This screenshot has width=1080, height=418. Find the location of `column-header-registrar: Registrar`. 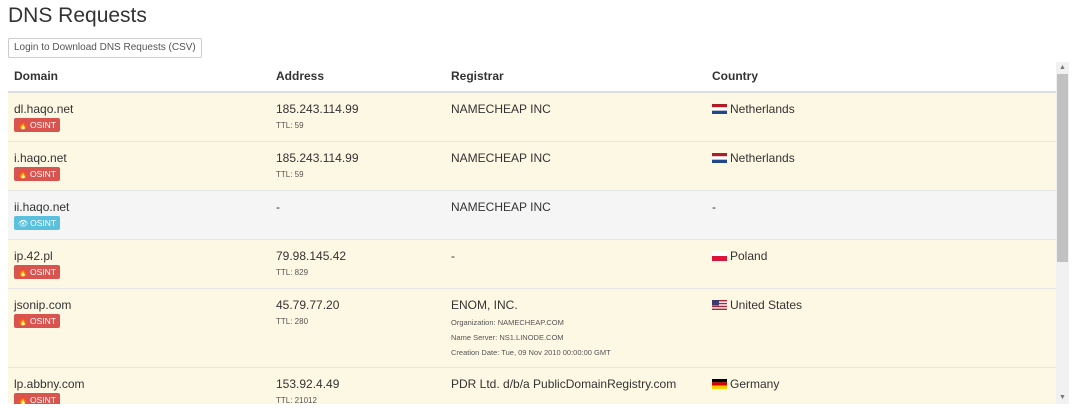

column-header-registrar: Registrar is located at coordinates (477, 76).